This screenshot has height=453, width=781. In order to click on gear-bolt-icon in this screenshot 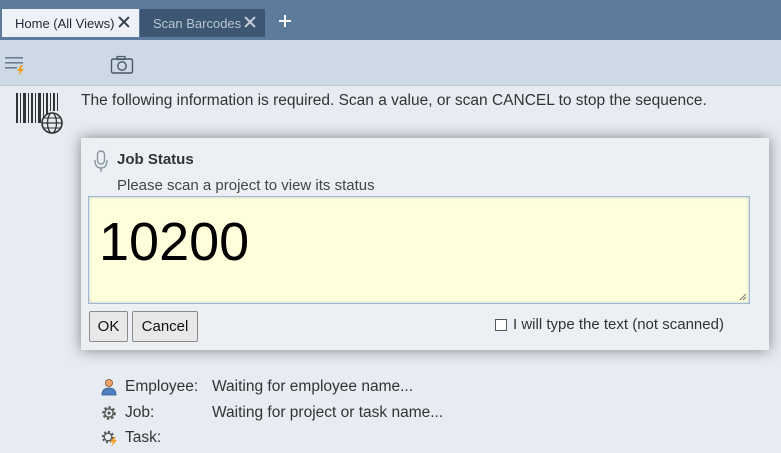, I will do `click(109, 438)`.